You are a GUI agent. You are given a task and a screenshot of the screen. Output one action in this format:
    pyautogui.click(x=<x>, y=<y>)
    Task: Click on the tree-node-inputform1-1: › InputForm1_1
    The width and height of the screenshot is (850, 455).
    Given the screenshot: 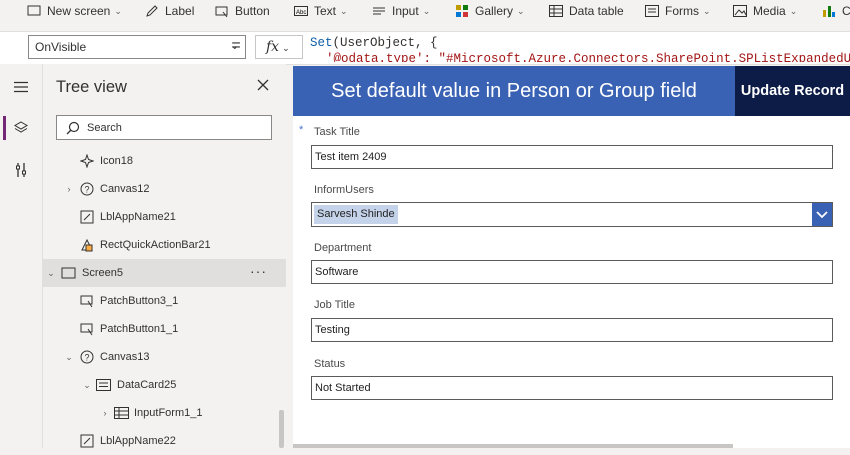 What is the action you would take?
    pyautogui.click(x=164, y=413)
    